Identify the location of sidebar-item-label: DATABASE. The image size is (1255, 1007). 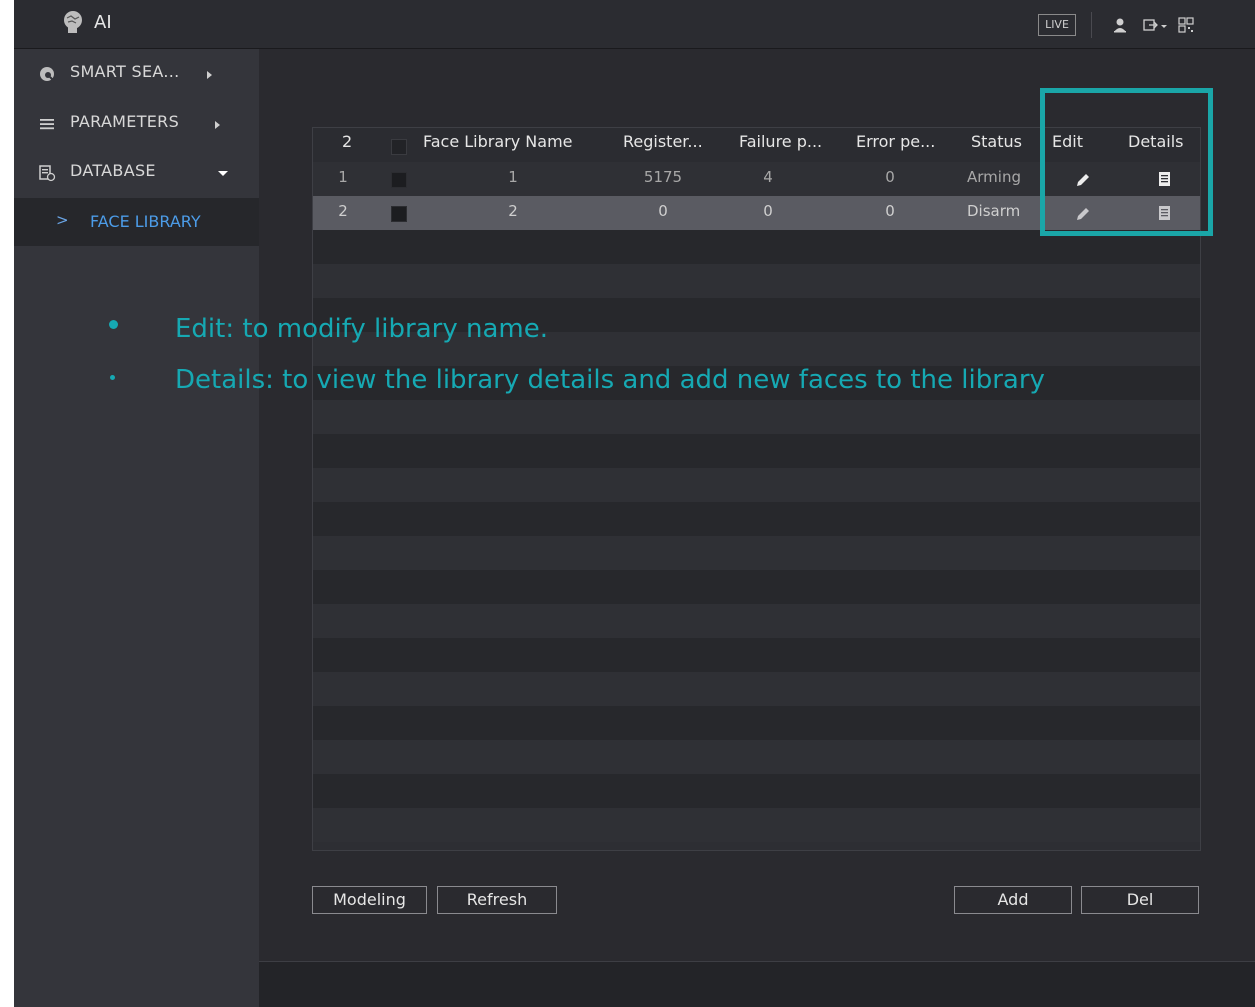
(113, 170).